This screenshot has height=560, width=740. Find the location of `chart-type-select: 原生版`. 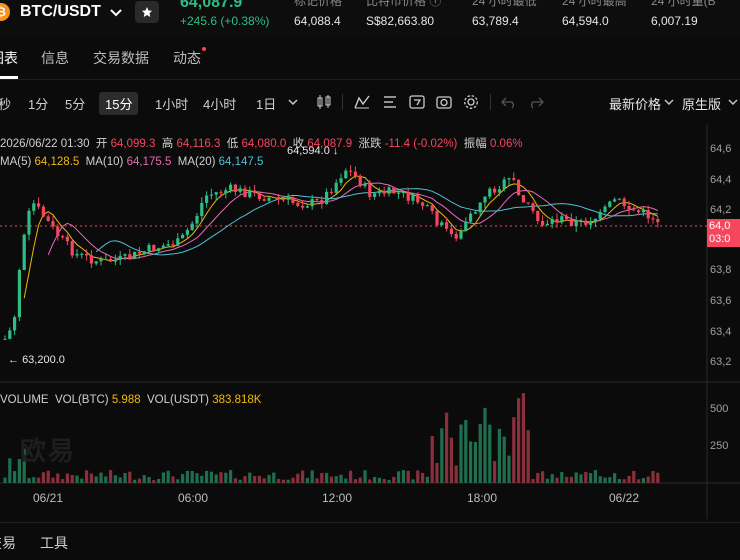

chart-type-select: 原生版 is located at coordinates (701, 103).